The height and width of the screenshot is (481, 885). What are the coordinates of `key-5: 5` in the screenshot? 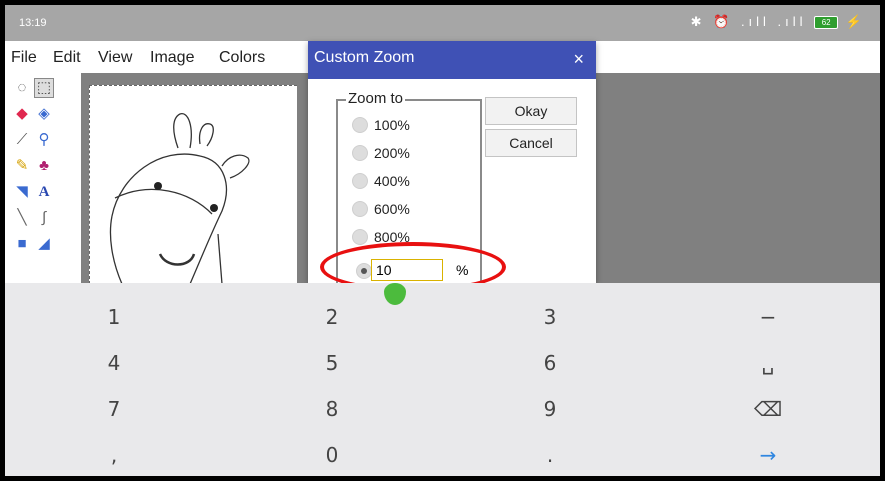 It's located at (332, 363).